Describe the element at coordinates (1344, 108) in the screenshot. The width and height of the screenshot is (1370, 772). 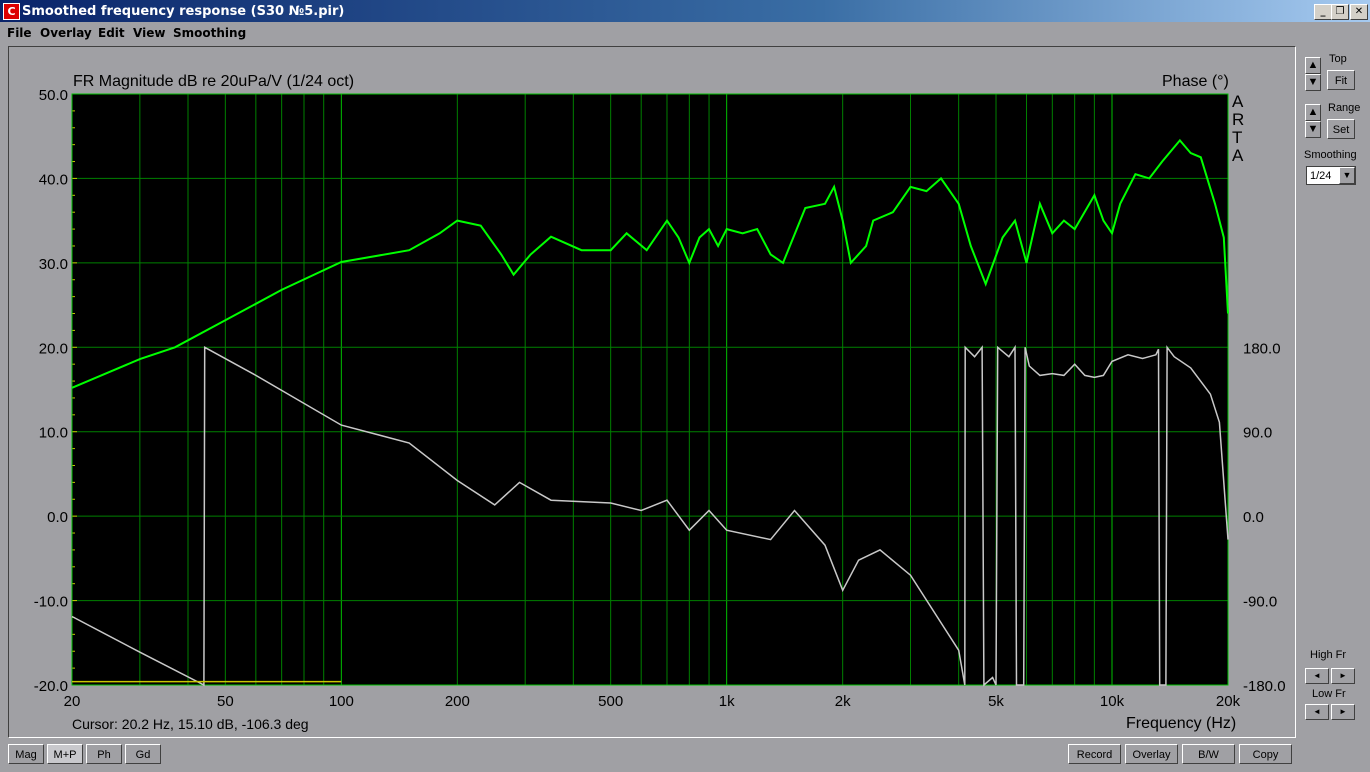
I see `range-label: Range` at that location.